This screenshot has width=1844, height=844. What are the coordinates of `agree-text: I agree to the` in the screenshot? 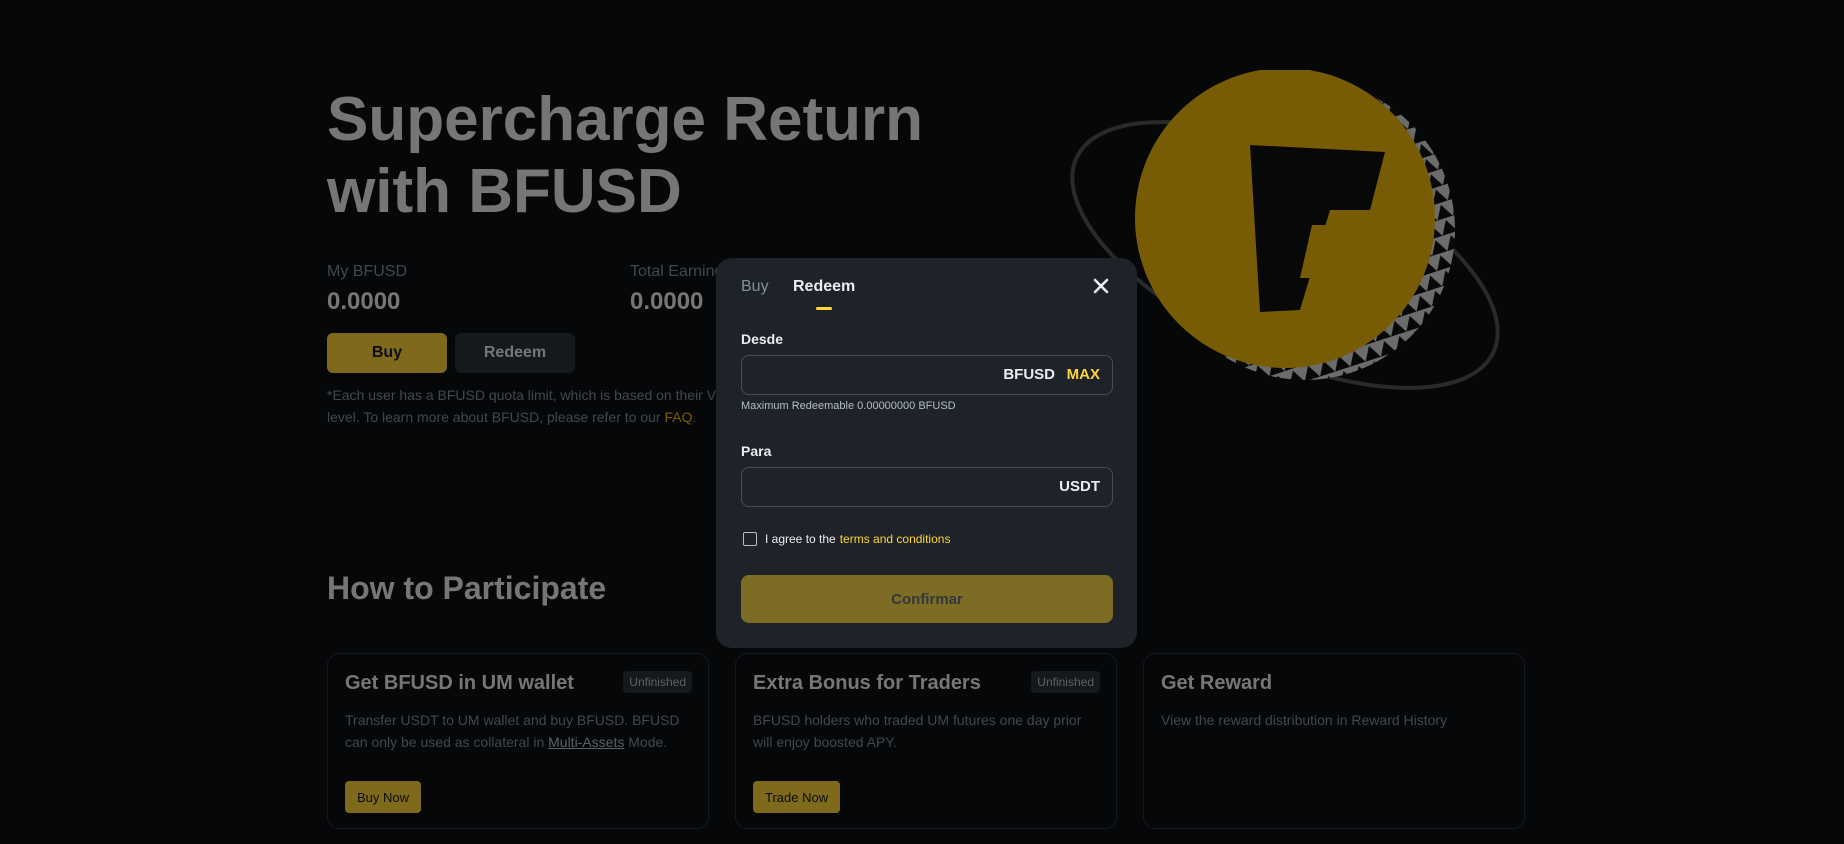 It's located at (800, 539).